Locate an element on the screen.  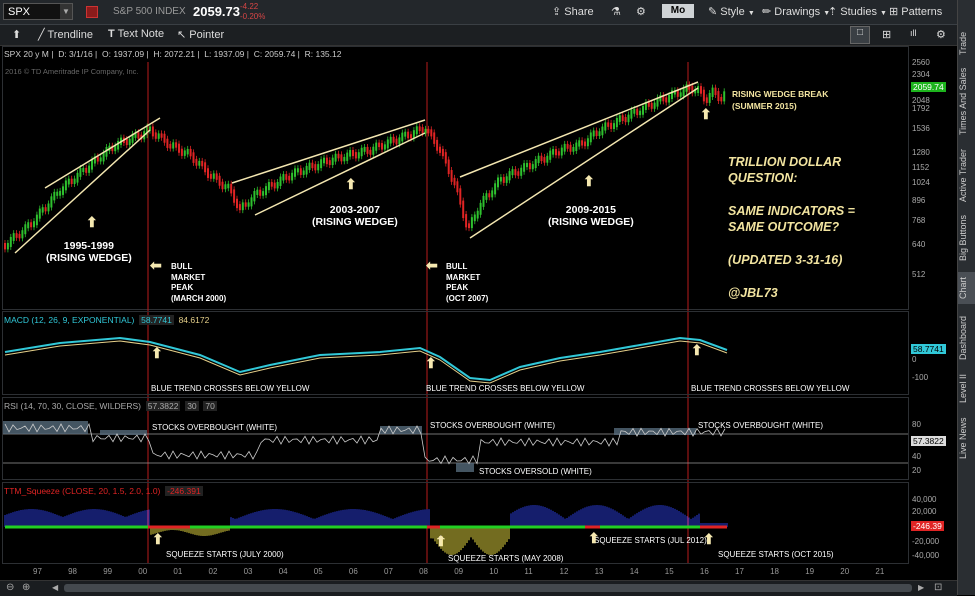
tab-big-buttons: Big Buttons is located at coordinates (966, 238).